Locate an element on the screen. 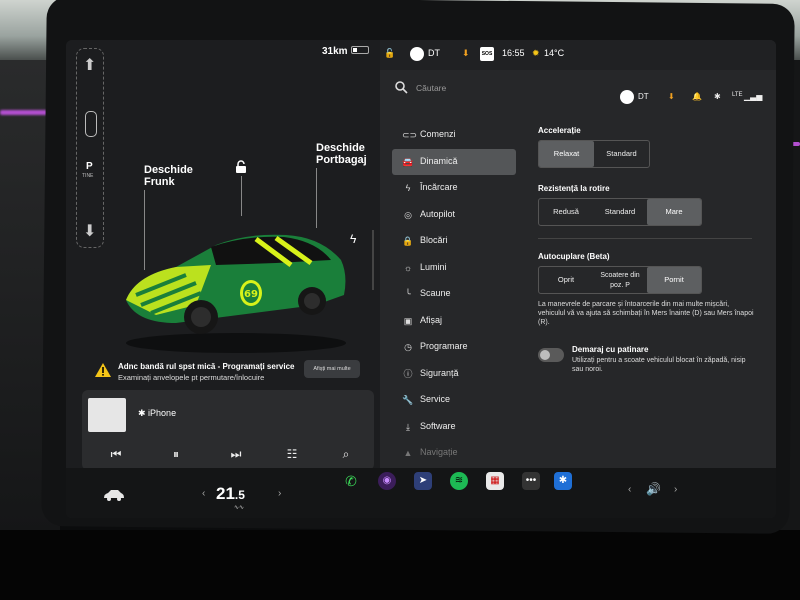 Image resolution: width=800 pixels, height=600 pixels. sos-icon: SOS is located at coordinates (487, 54).